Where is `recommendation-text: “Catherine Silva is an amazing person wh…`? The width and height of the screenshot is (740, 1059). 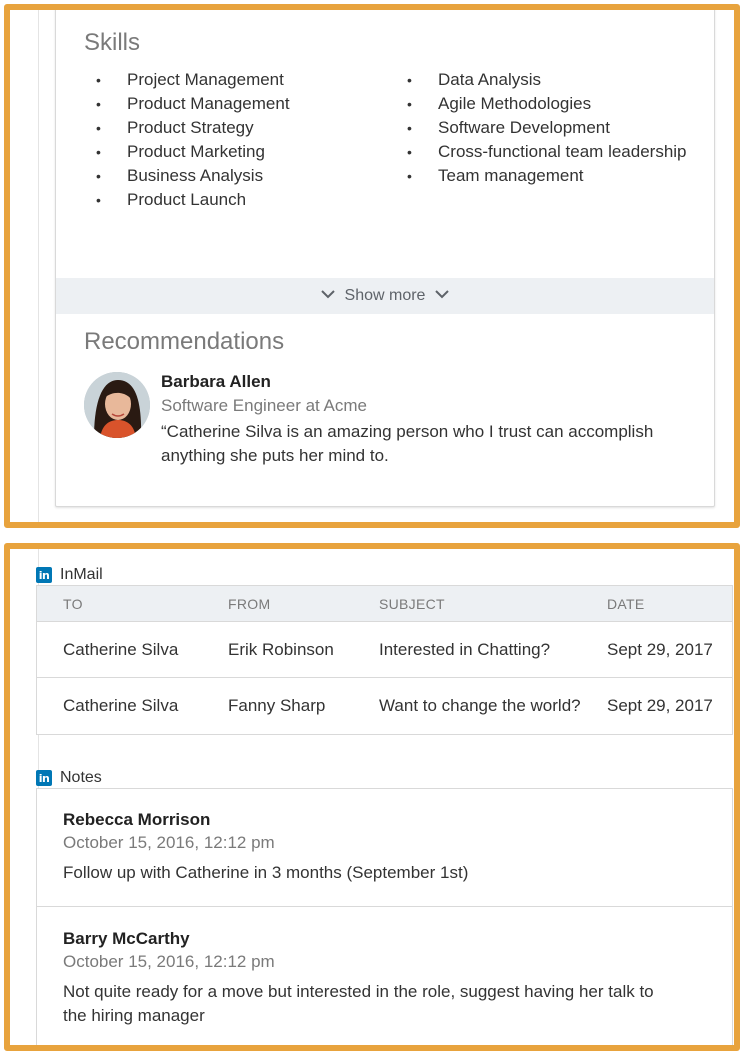 recommendation-text: “Catherine Silva is an amazing person wh… is located at coordinates (407, 443).